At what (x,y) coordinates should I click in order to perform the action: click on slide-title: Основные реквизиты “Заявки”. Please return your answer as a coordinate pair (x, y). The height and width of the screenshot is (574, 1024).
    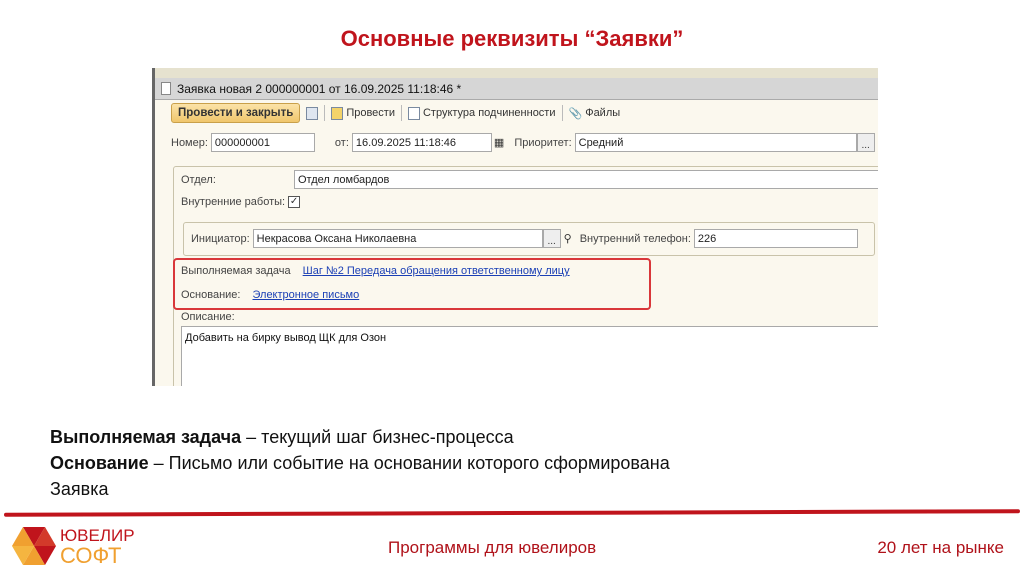
    Looking at the image, I should click on (512, 38).